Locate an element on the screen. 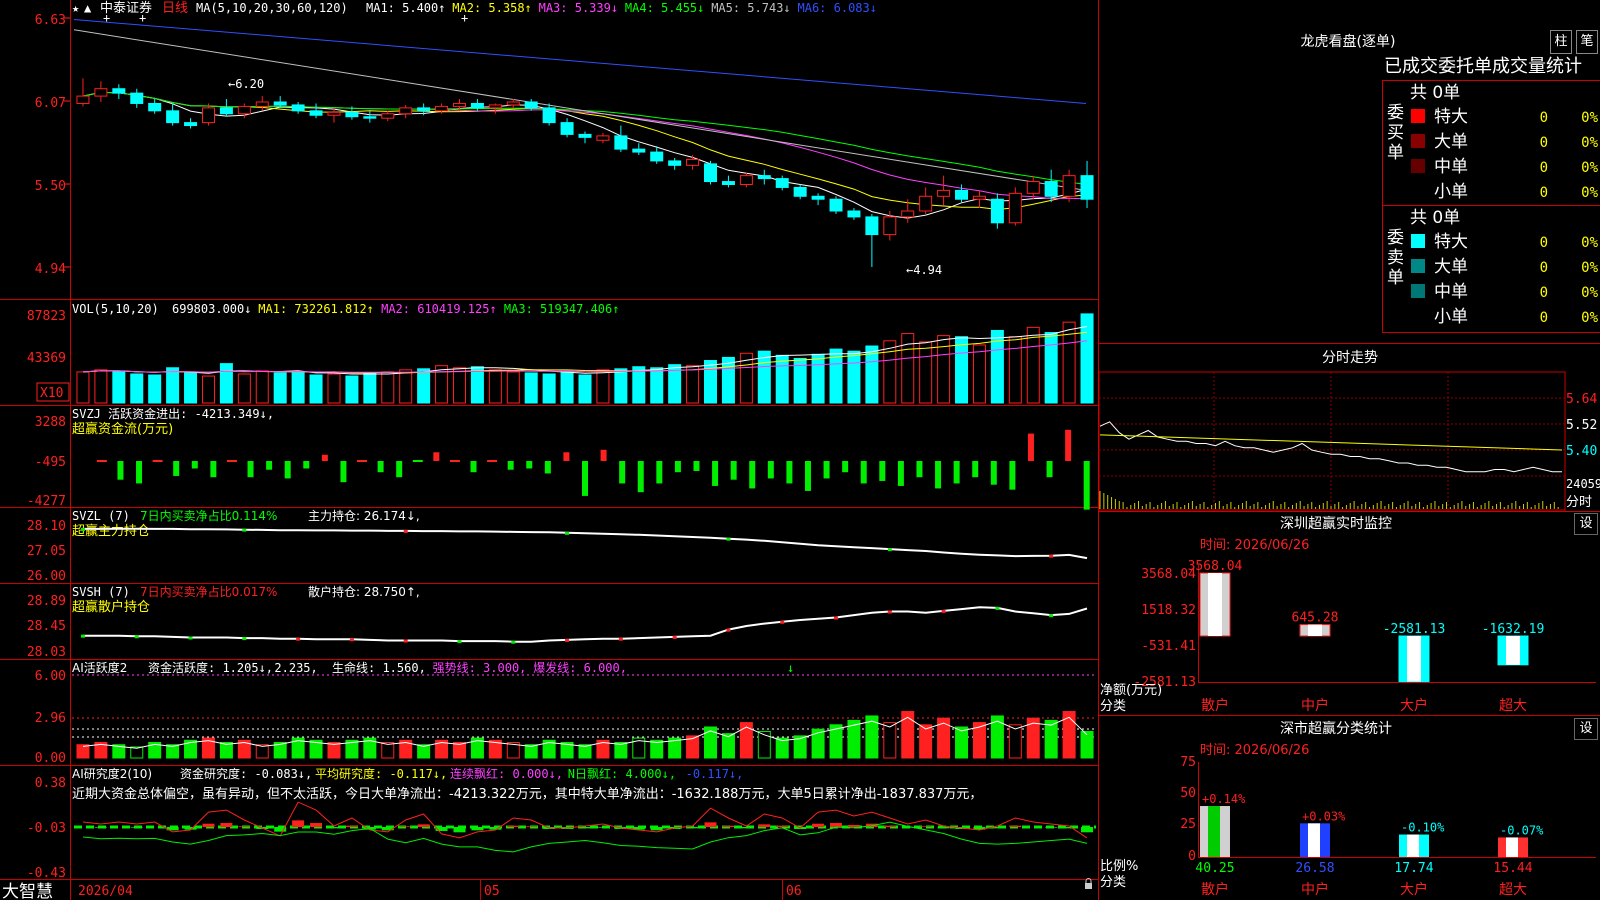  monitor-category: 大户 is located at coordinates (1414, 705).